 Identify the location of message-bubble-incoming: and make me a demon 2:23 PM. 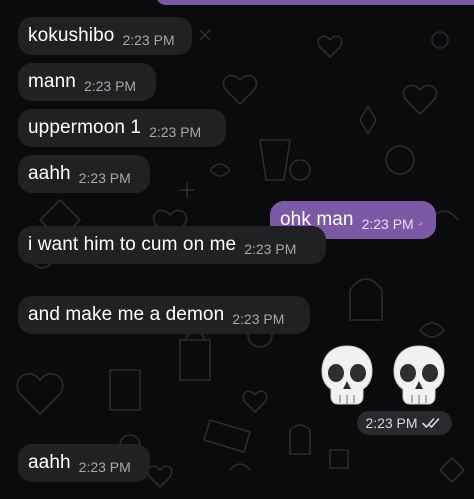
(164, 315).